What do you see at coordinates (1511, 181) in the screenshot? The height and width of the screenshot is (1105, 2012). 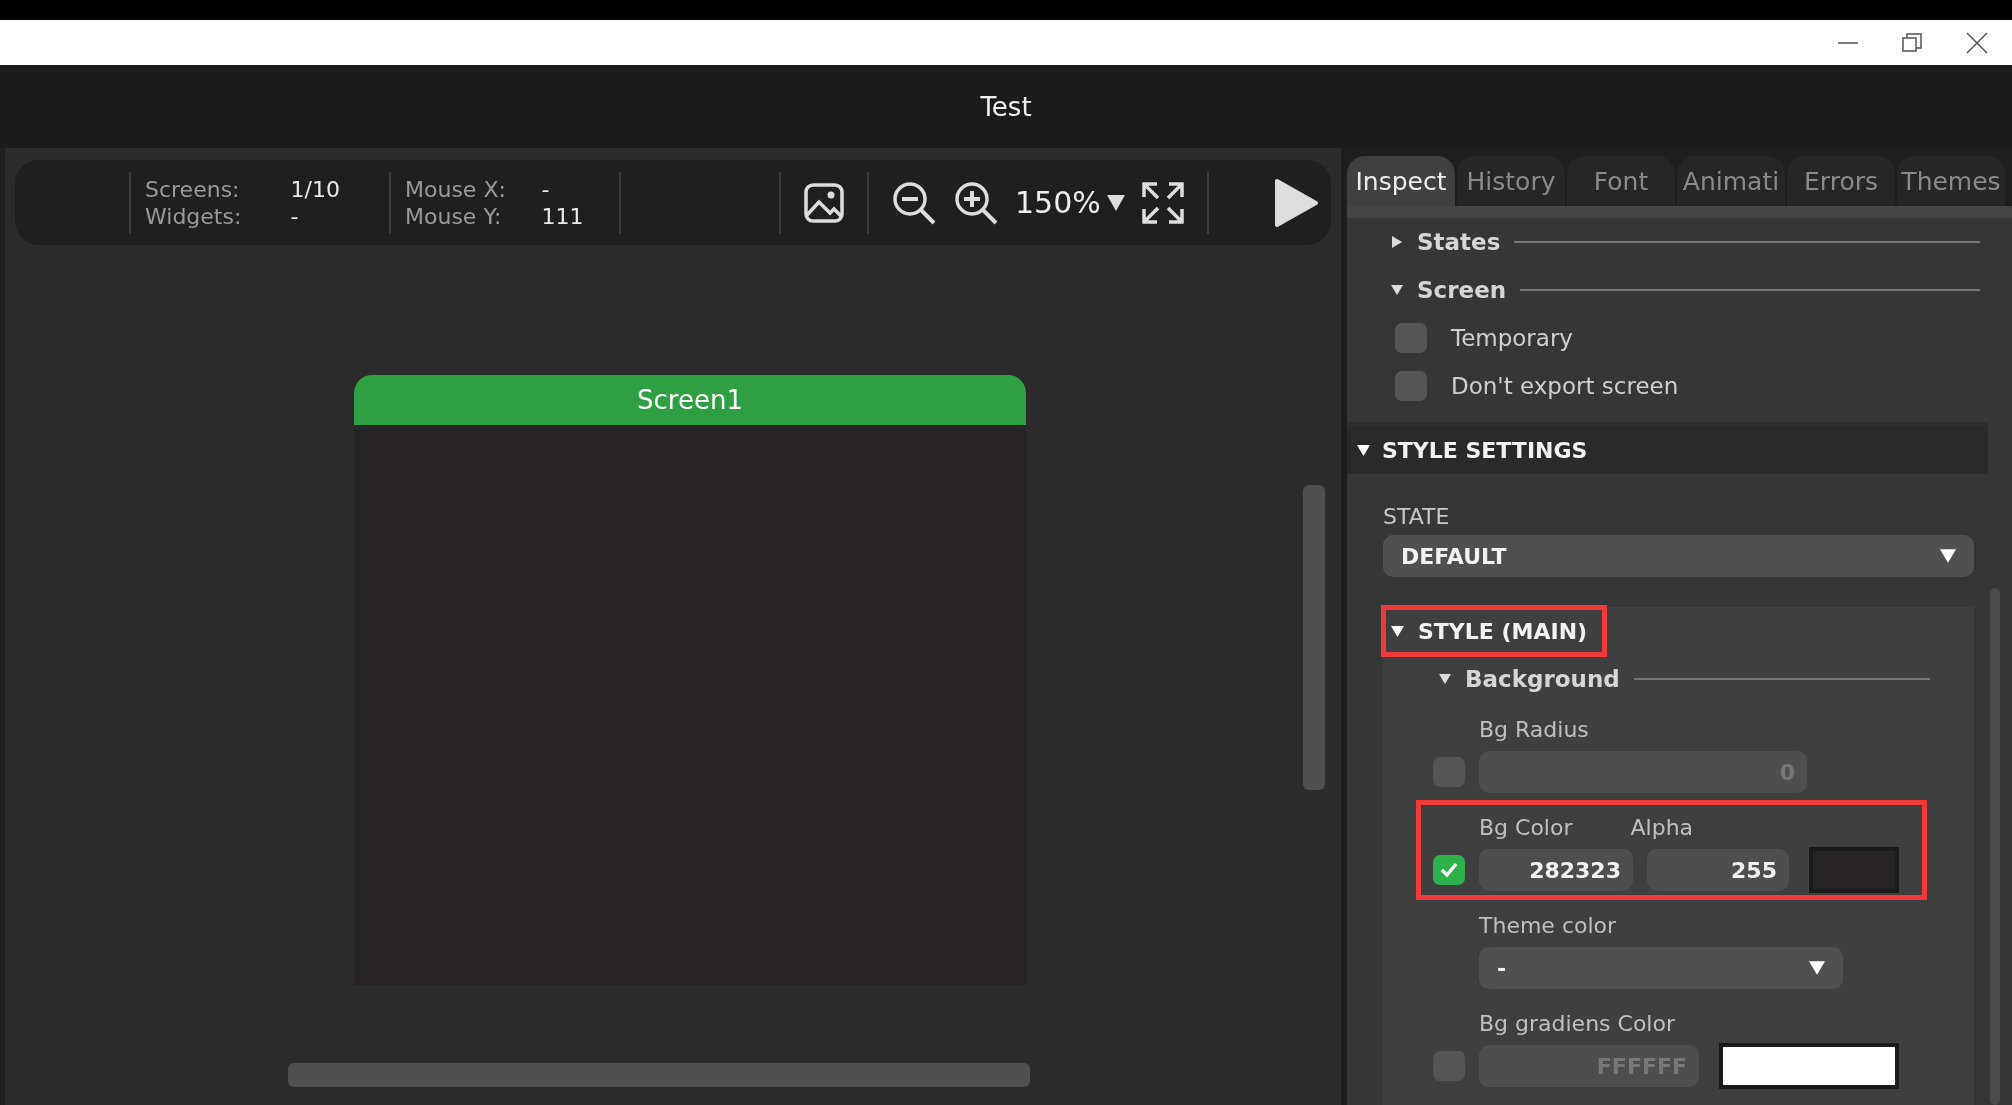 I see `panel-tab: History` at bounding box center [1511, 181].